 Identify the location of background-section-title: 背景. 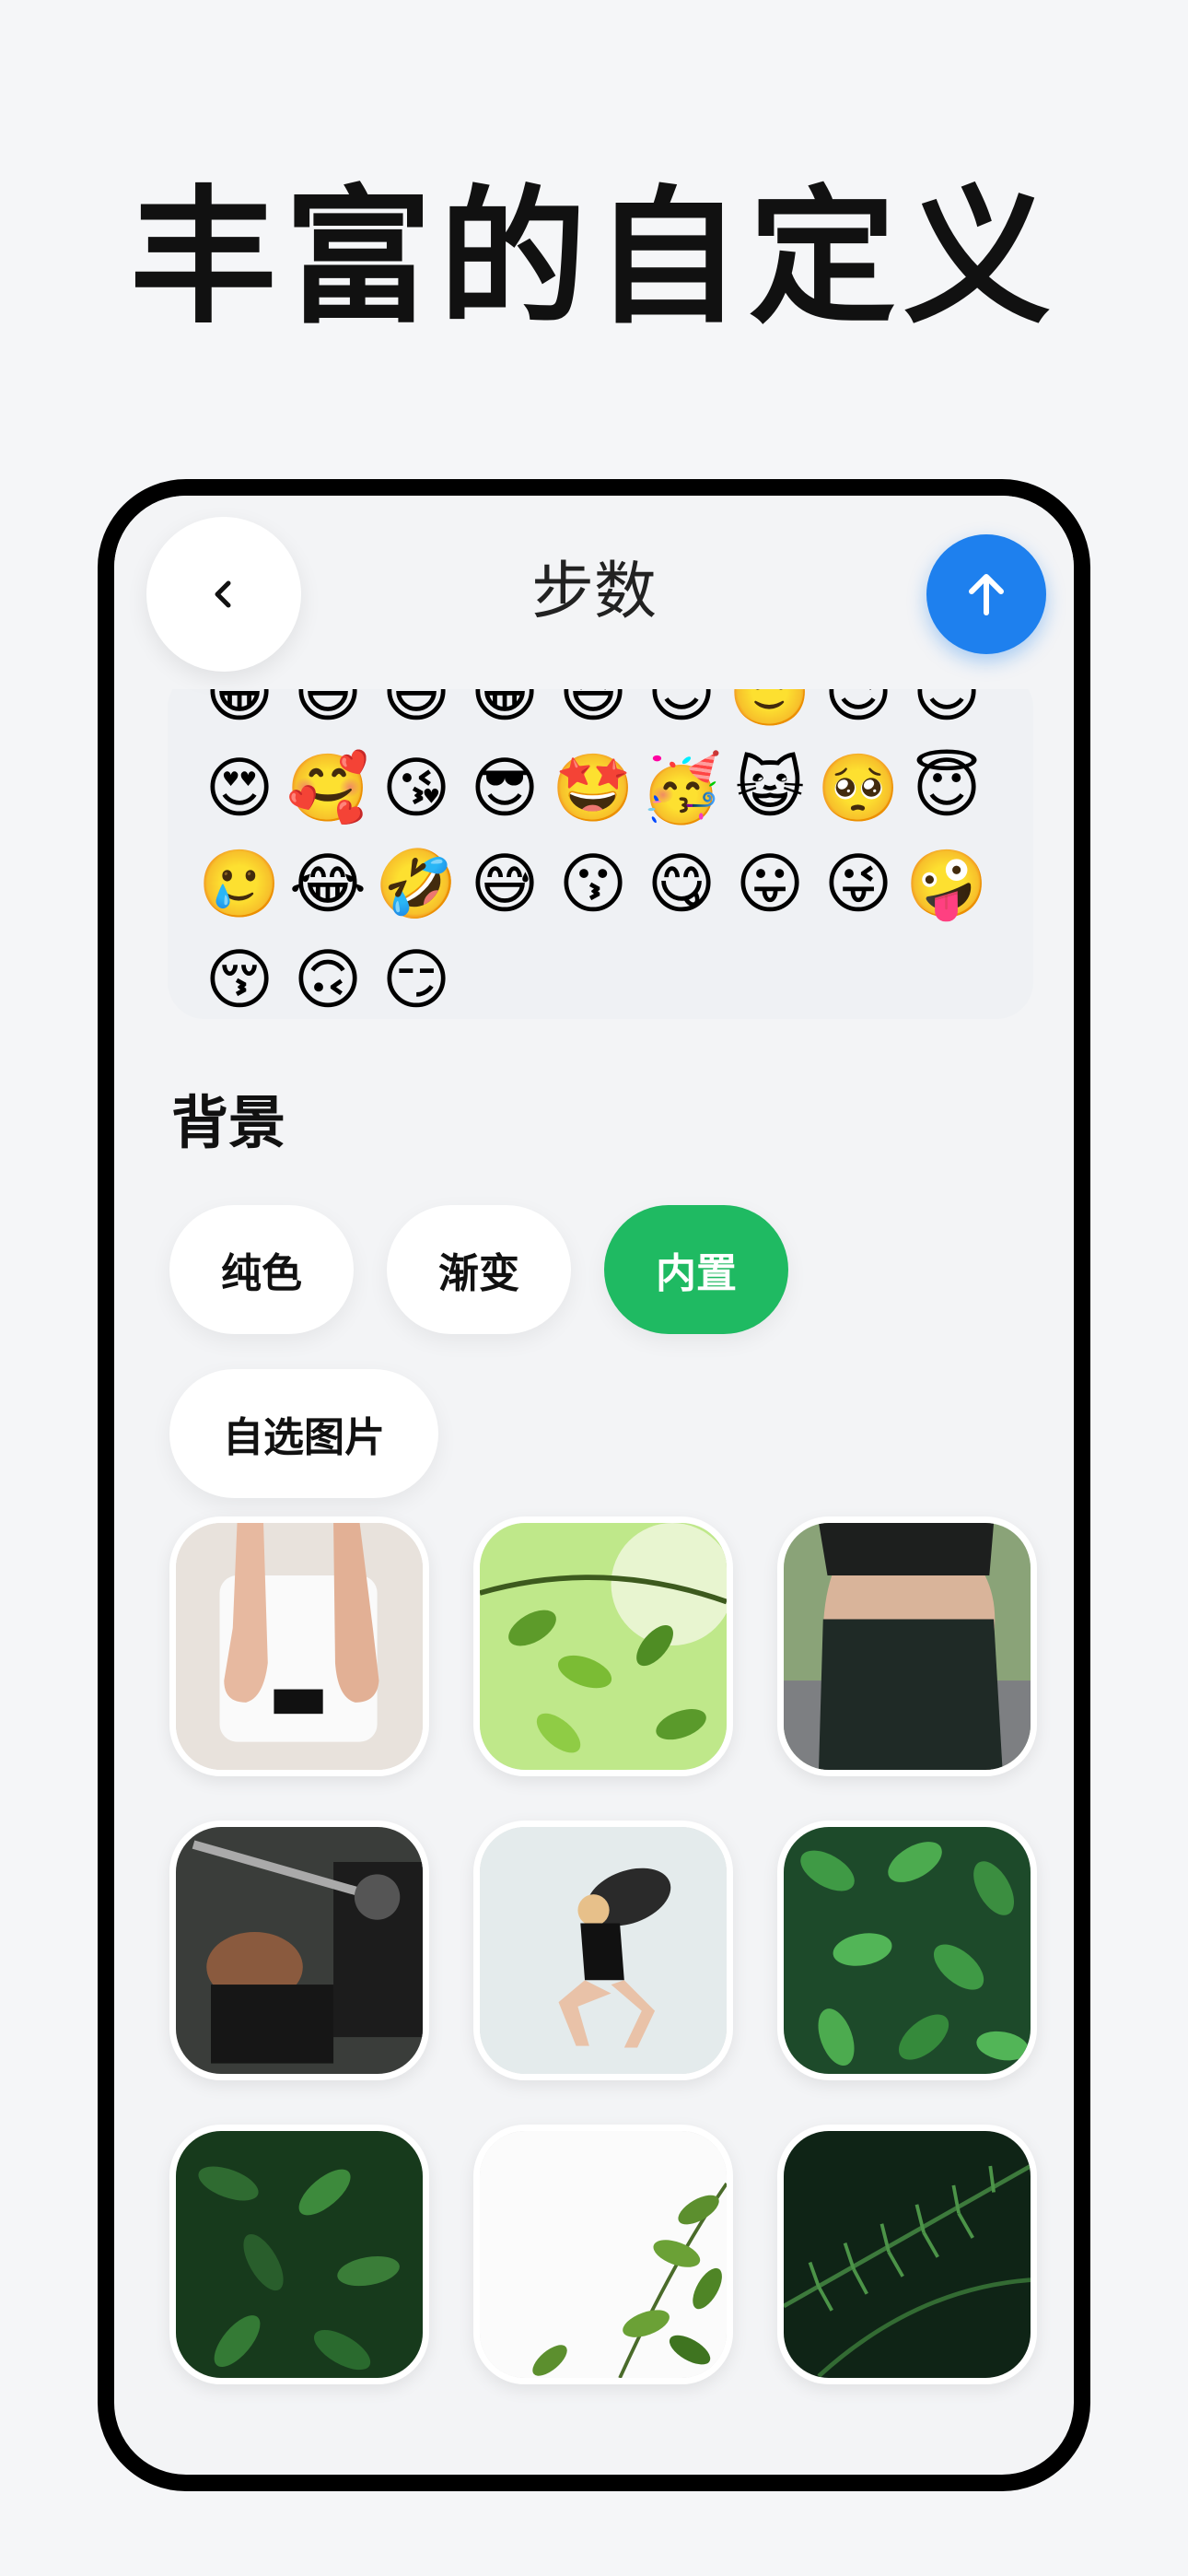
(228, 1122).